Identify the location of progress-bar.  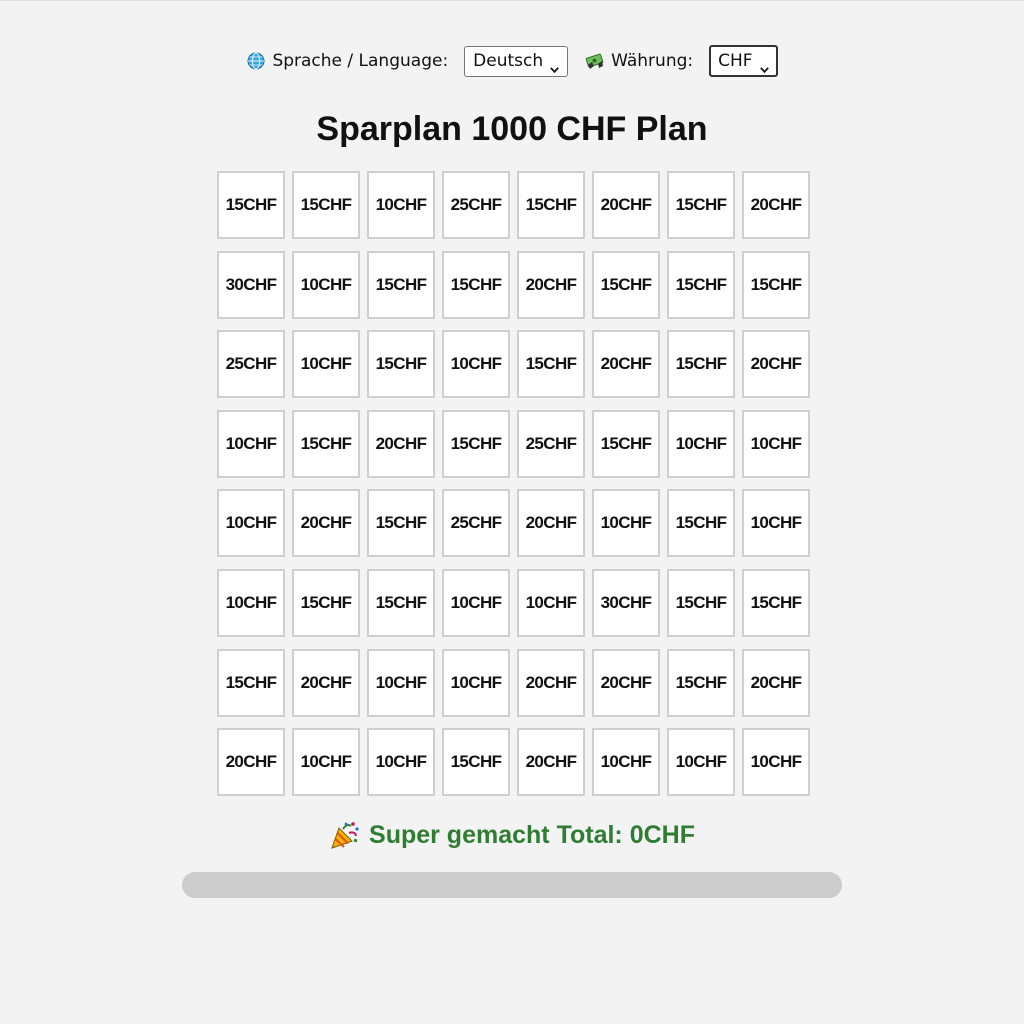
(512, 885).